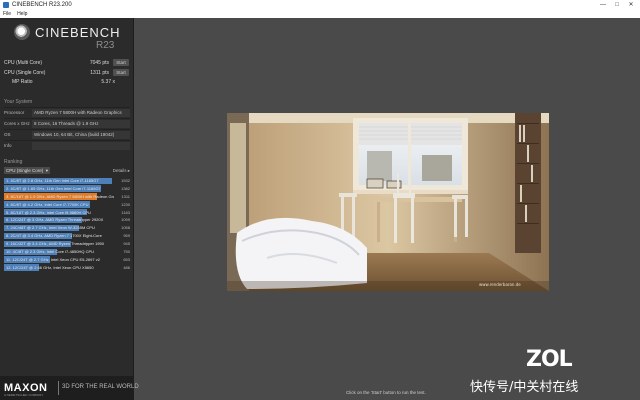 This screenshot has height=400, width=640. I want to click on ranking-score: 1382, so click(125, 188).